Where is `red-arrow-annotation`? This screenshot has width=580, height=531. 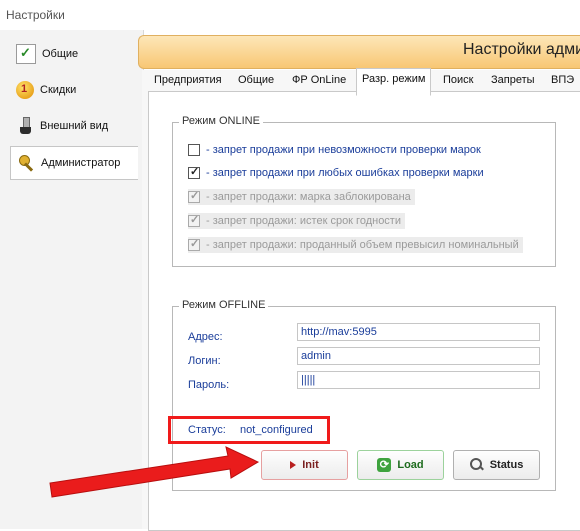 red-arrow-annotation is located at coordinates (154, 472).